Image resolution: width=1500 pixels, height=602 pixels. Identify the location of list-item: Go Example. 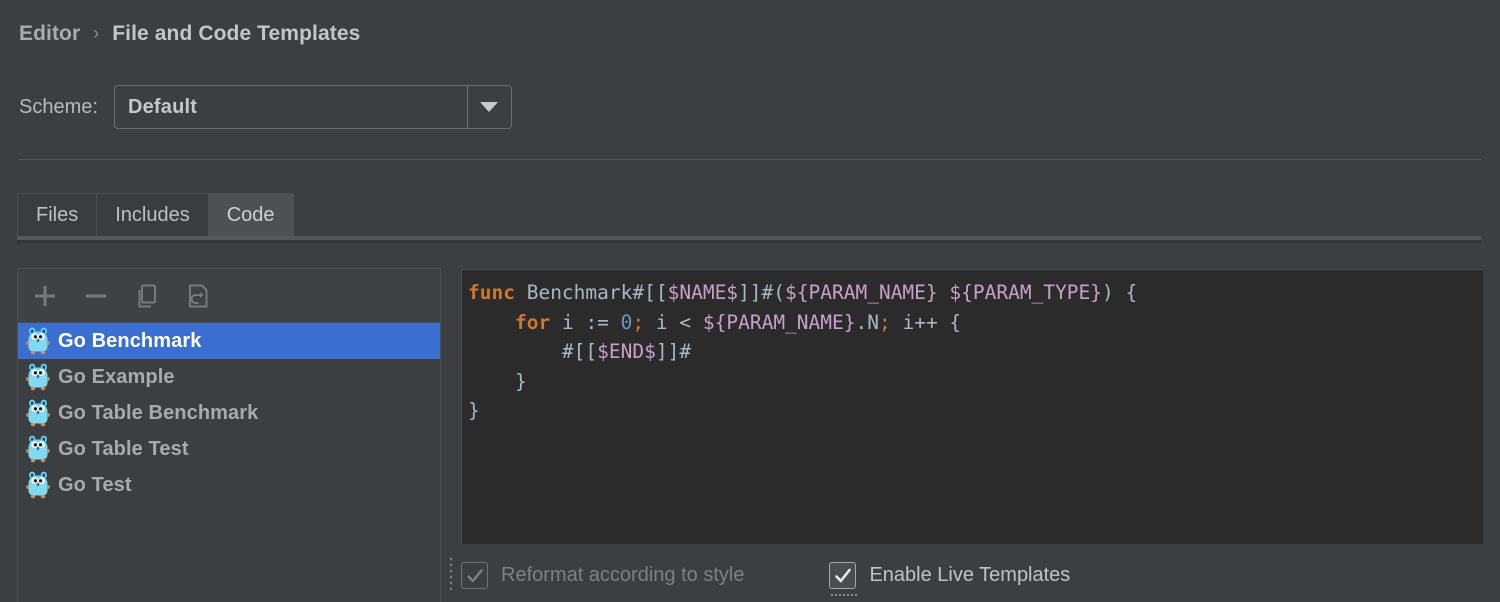
(229, 377).